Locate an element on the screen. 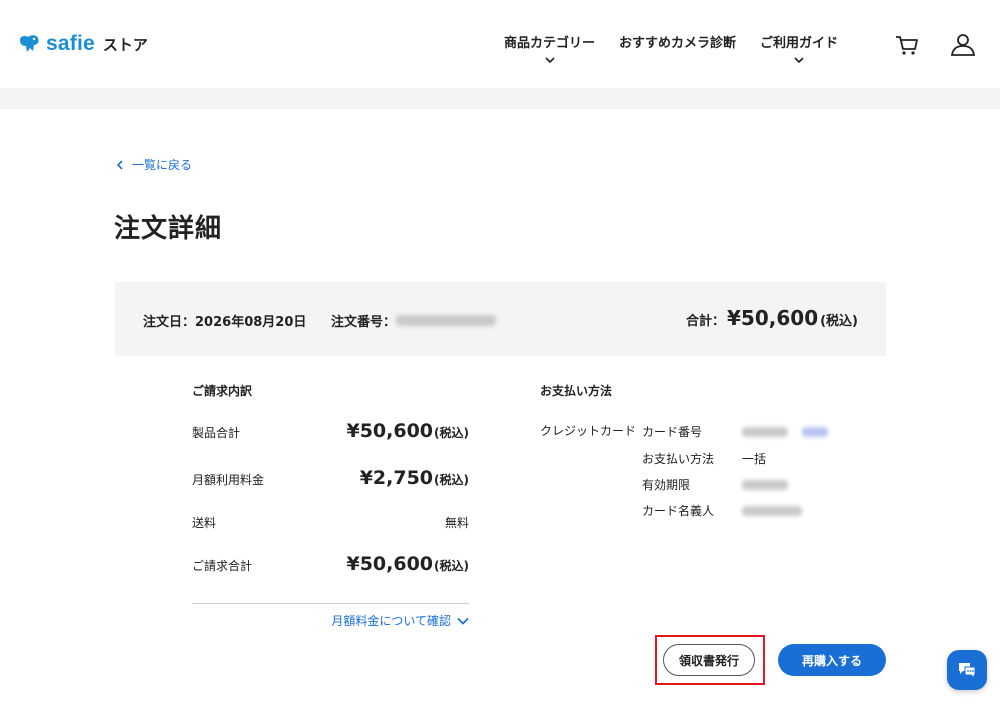 Image resolution: width=1000 pixels, height=704 pixels. redacted-order-number is located at coordinates (446, 320).